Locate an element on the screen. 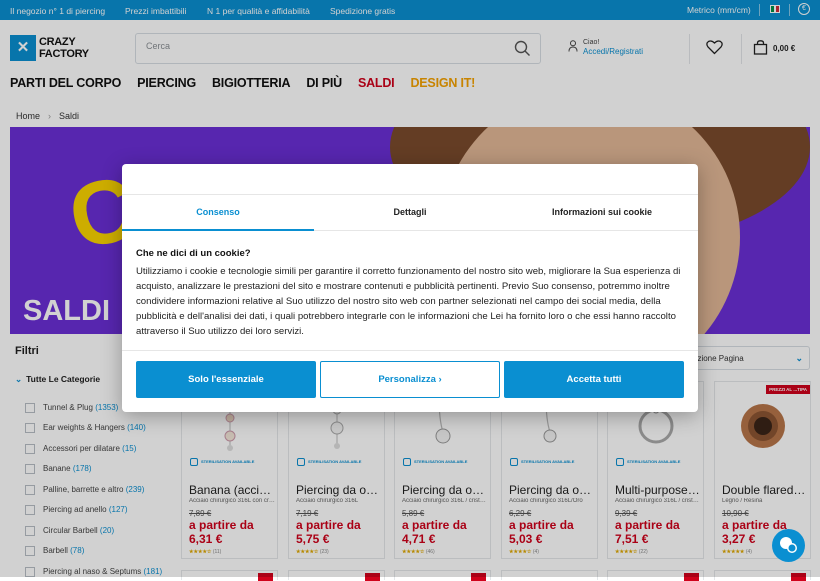 This screenshot has height=581, width=820. chat-bubble-icon is located at coordinates (788, 545).